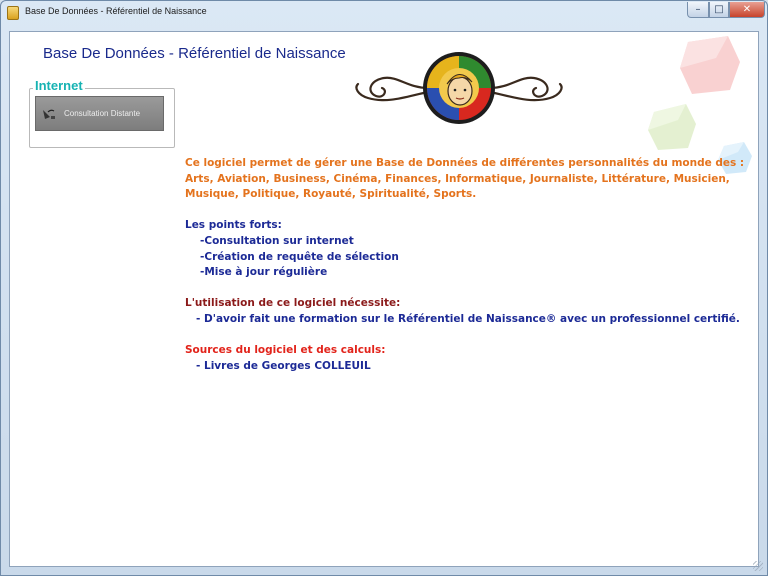 This screenshot has width=768, height=576. I want to click on minimize-button: –, so click(698, 10).